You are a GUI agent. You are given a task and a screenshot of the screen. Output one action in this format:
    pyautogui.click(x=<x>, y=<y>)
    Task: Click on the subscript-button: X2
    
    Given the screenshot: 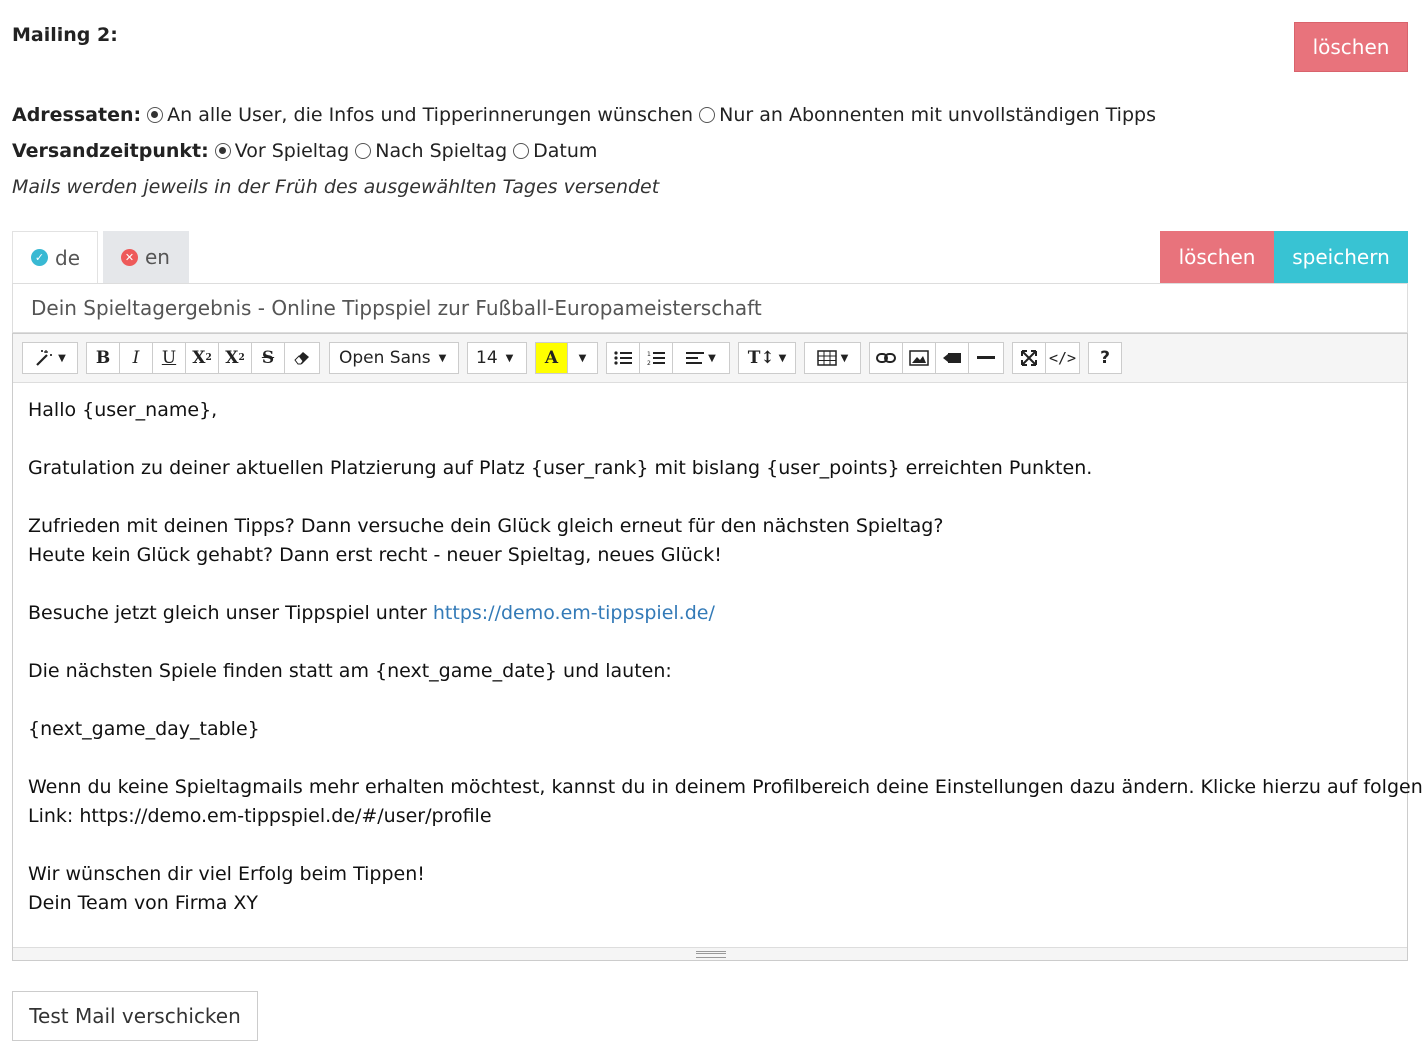 What is the action you would take?
    pyautogui.click(x=235, y=358)
    